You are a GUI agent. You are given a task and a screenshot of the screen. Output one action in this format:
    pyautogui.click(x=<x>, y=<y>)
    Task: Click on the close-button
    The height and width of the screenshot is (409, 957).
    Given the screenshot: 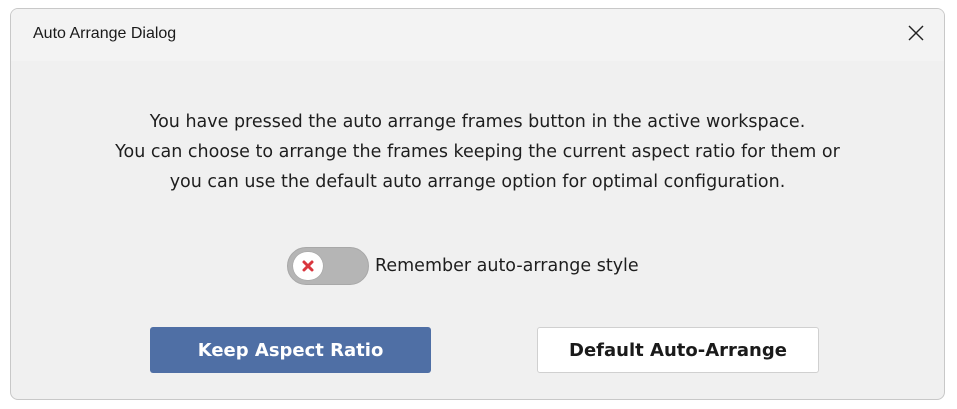 What is the action you would take?
    pyautogui.click(x=916, y=33)
    